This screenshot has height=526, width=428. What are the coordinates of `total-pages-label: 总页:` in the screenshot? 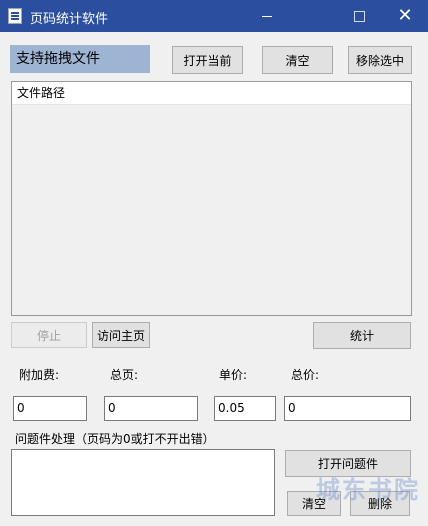 It's located at (124, 375).